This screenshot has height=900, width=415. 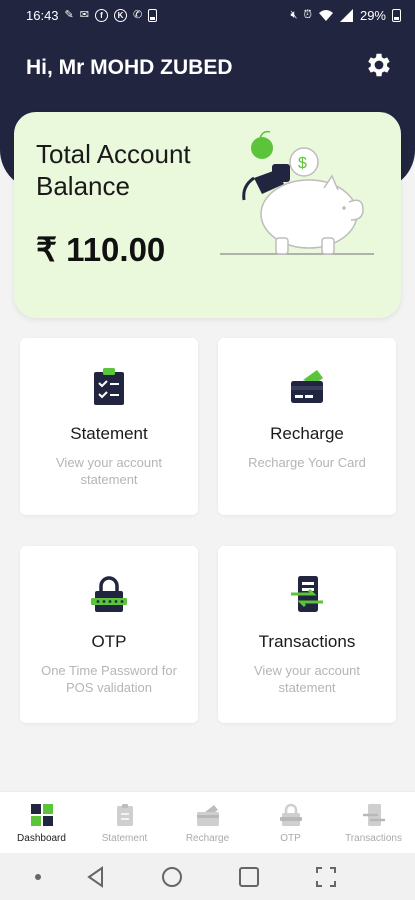 I want to click on battery-icon, so click(x=396, y=15).